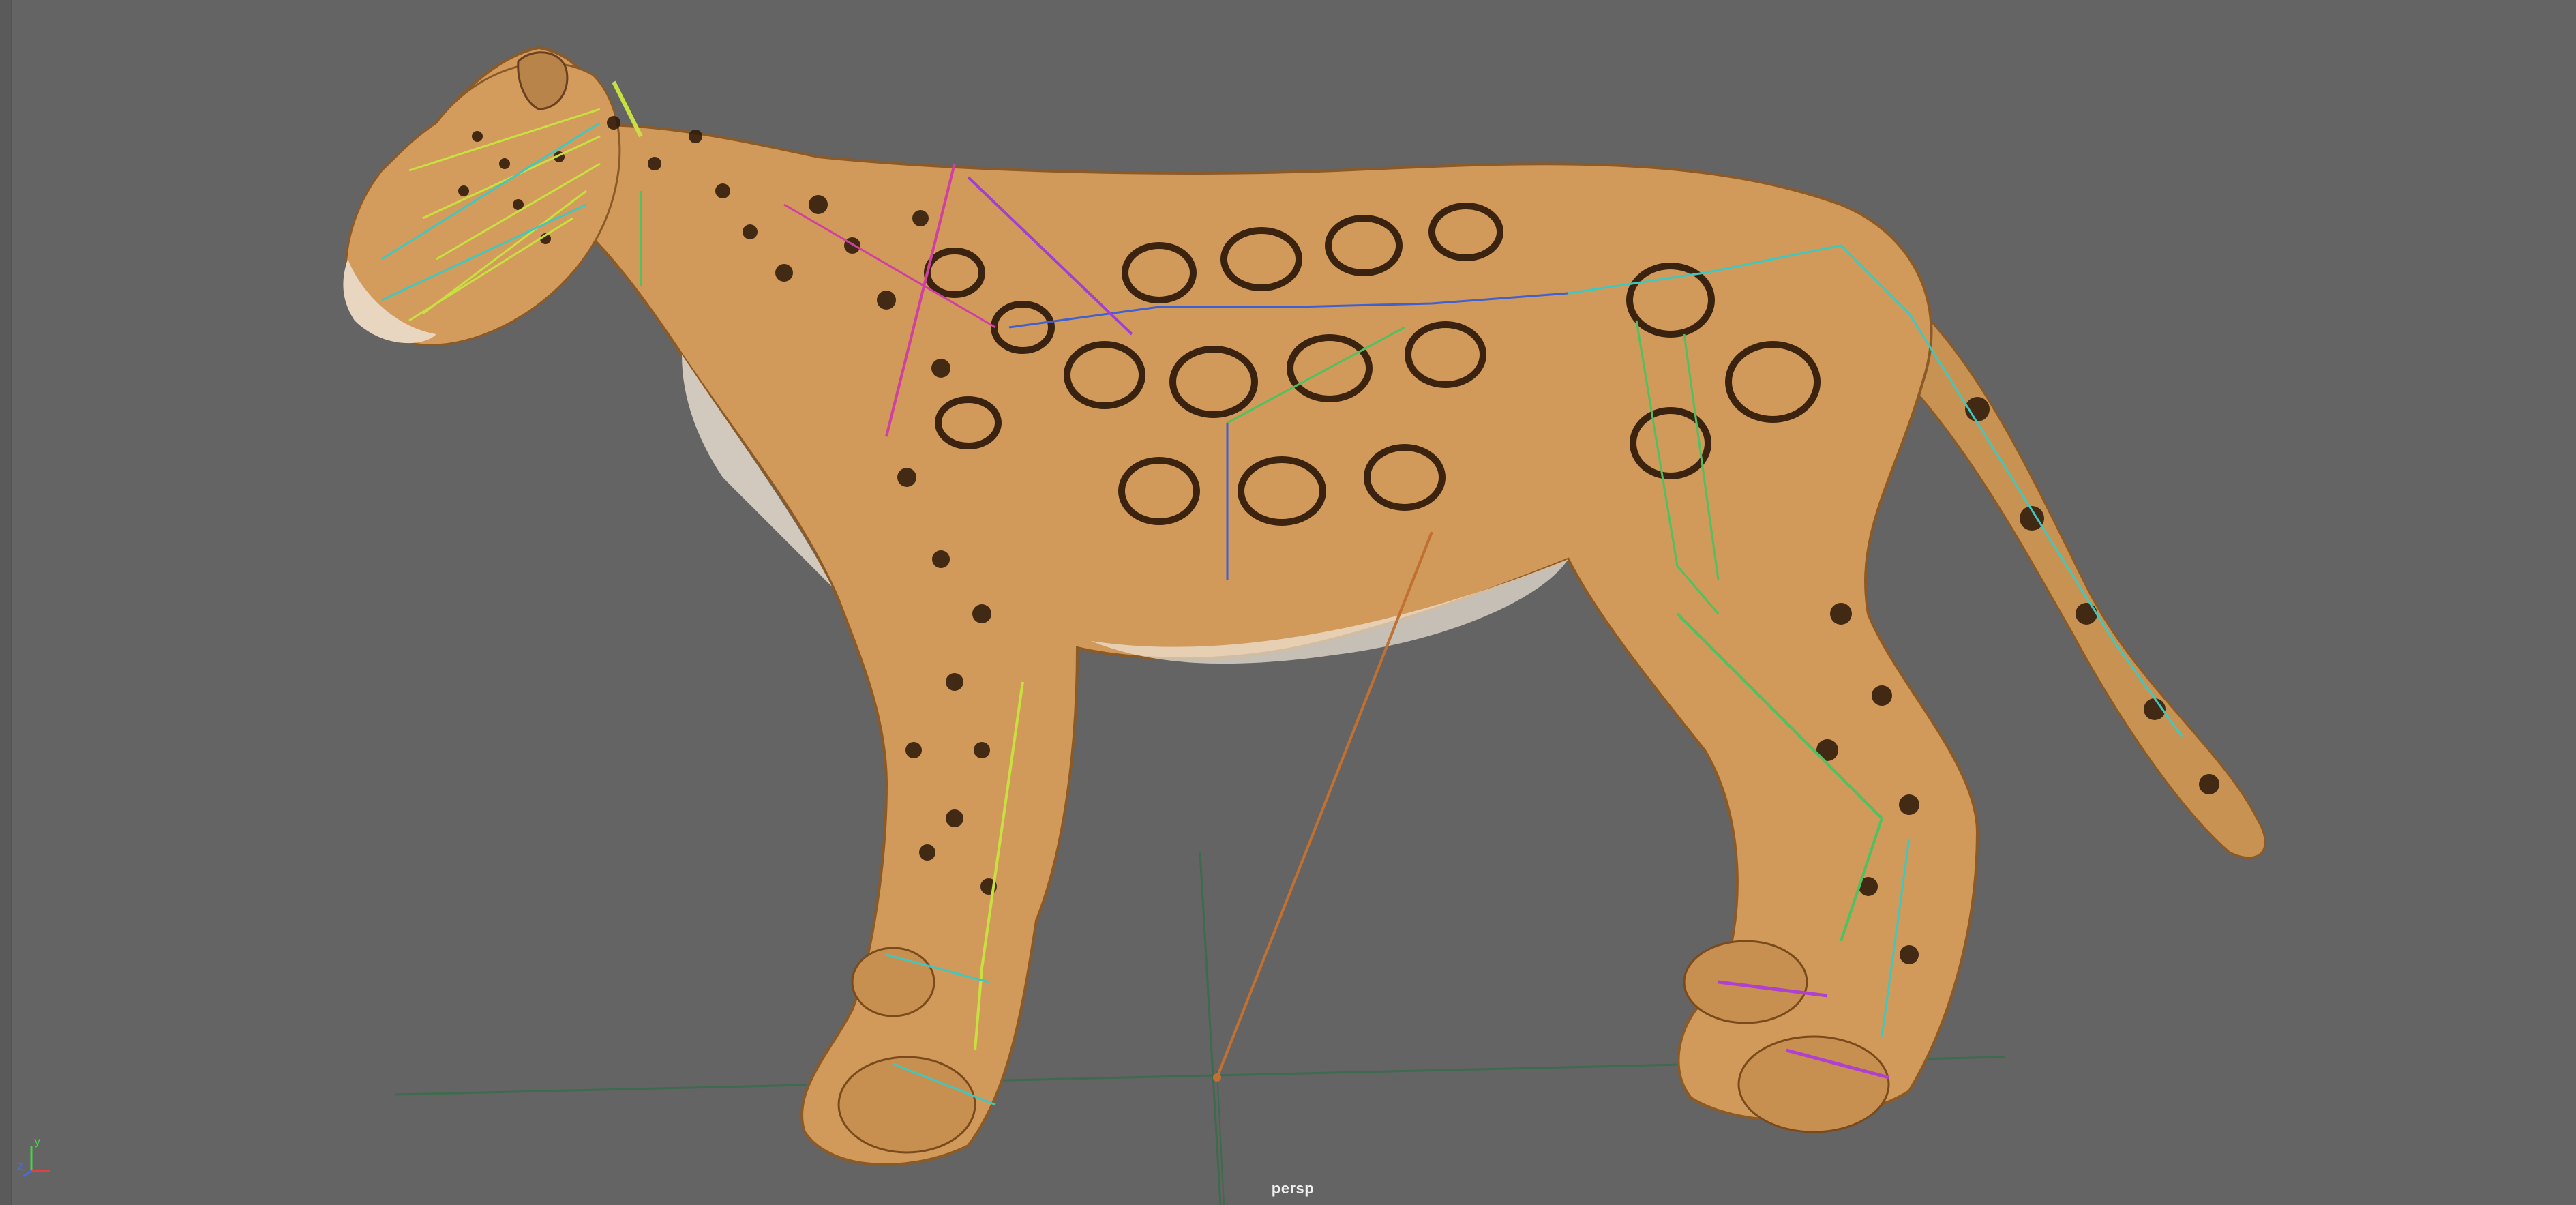  What do you see at coordinates (27, 1174) in the screenshot?
I see `z-axis-line` at bounding box center [27, 1174].